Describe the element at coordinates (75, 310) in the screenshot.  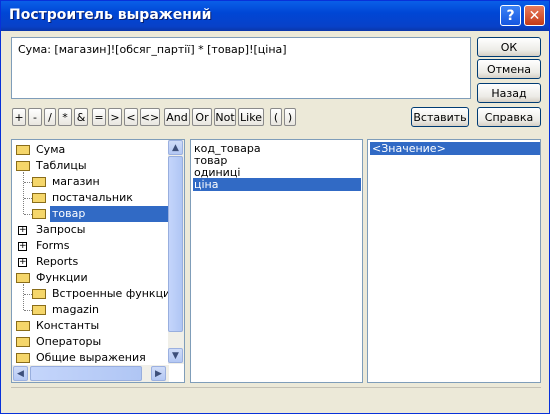
I see `tree-item: magazin` at that location.